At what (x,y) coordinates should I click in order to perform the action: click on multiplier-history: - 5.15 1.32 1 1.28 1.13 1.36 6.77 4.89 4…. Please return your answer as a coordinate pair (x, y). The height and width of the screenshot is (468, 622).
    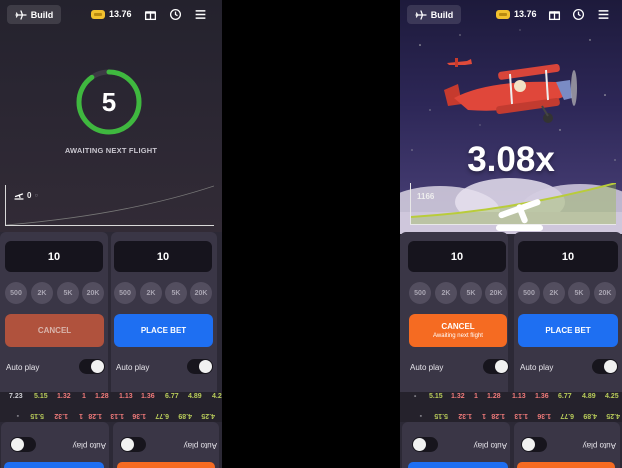
    Looking at the image, I should click on (511, 407).